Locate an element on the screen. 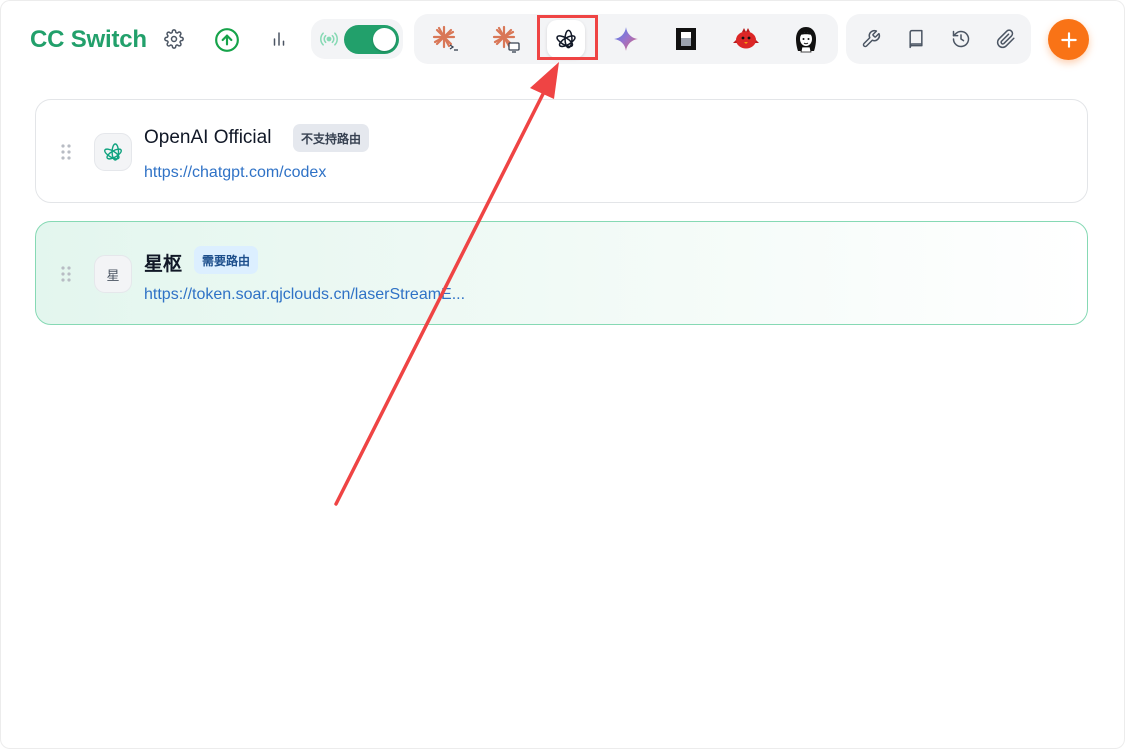 The image size is (1125, 749). wrench-icon is located at coordinates (871, 38).